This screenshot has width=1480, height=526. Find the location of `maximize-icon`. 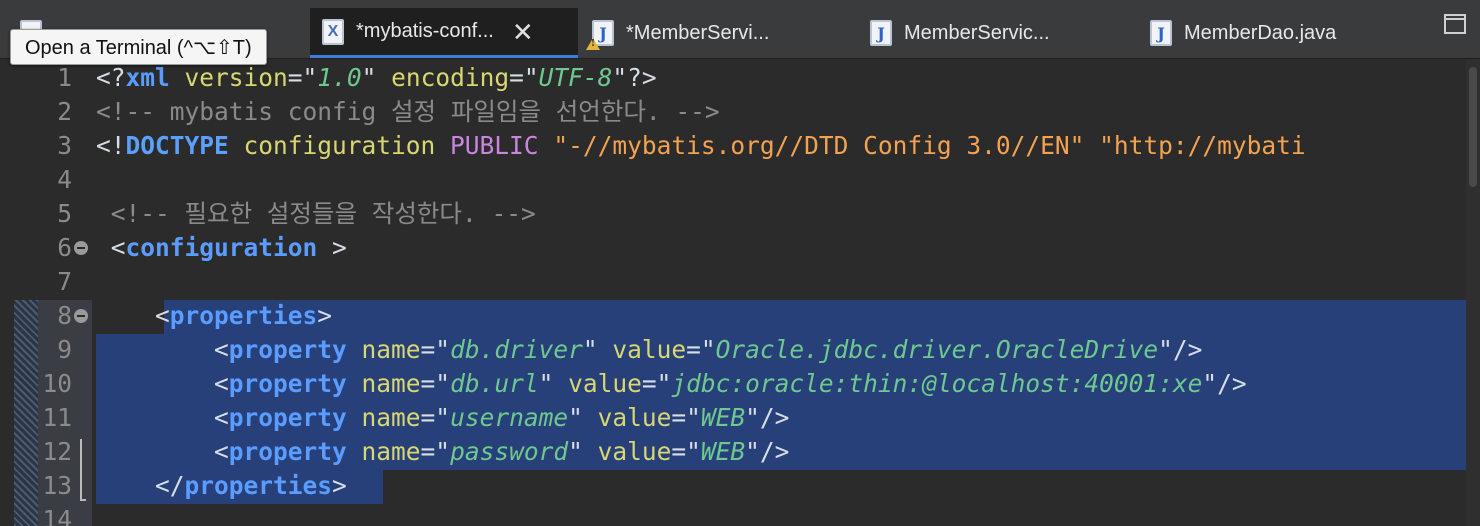

maximize-icon is located at coordinates (1455, 24).